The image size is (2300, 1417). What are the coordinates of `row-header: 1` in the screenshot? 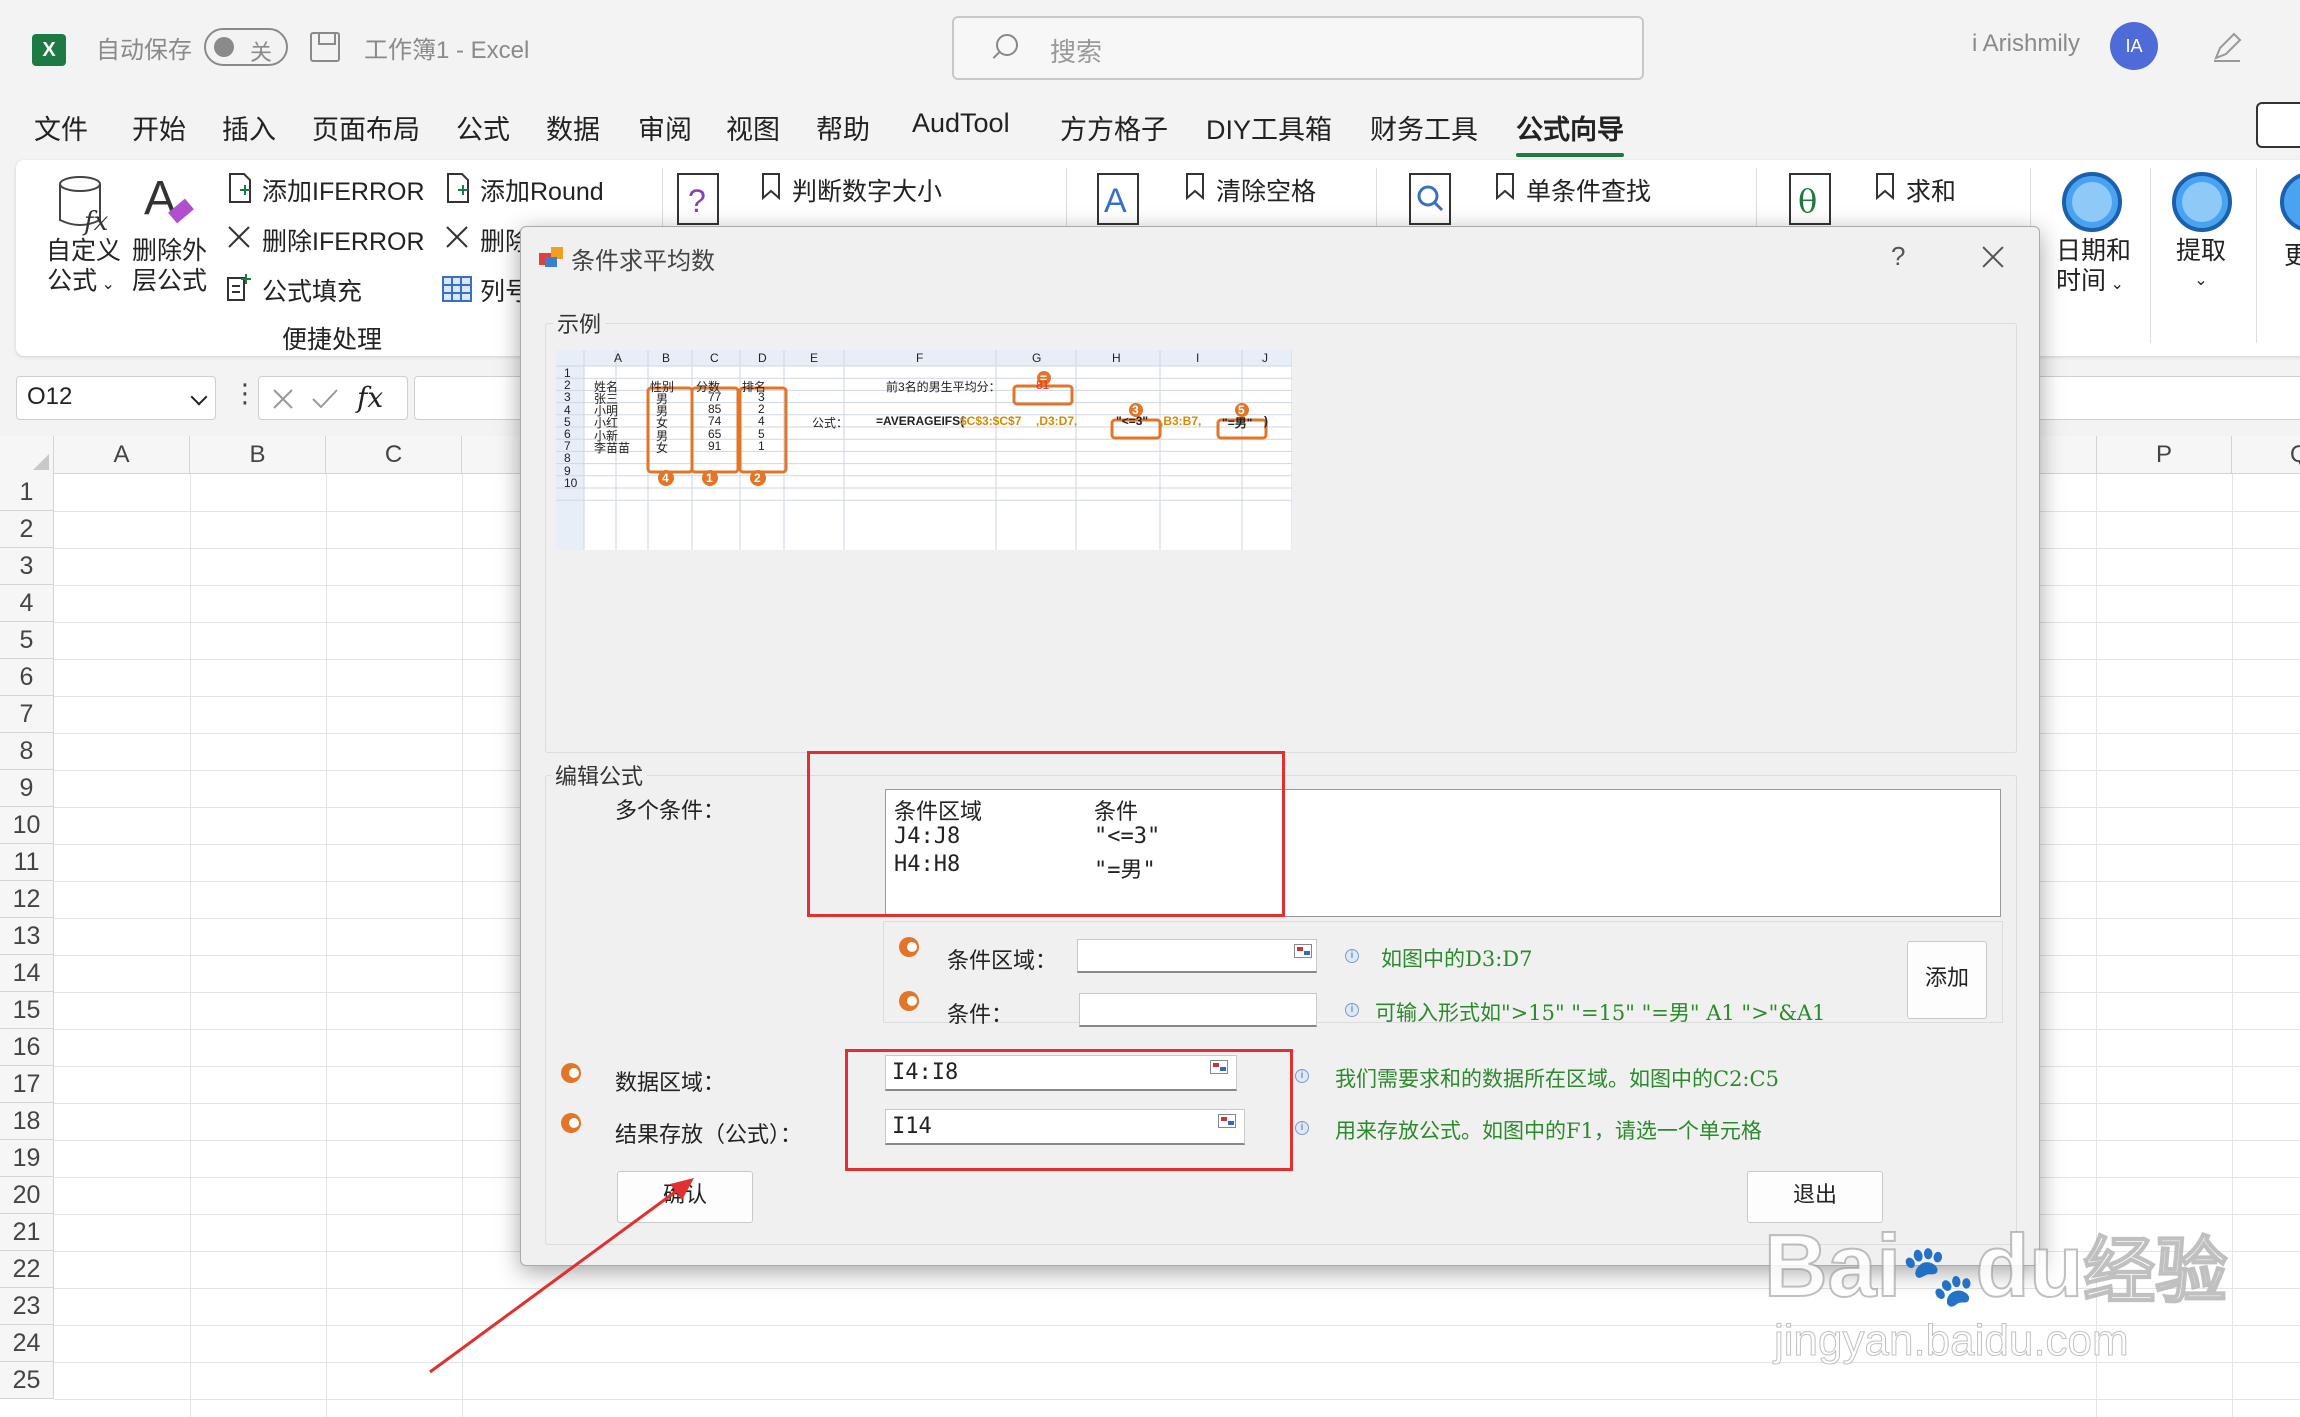 It's located at (27, 492).